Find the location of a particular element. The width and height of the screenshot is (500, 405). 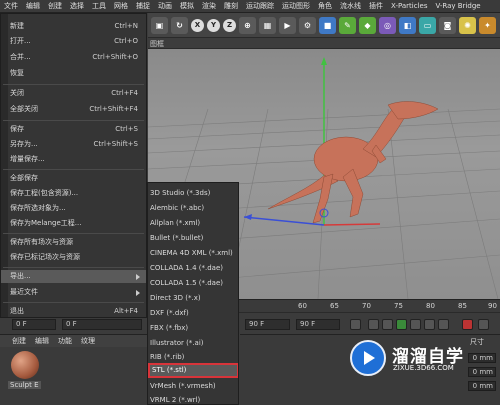

main-toolbar: ▣ ↻ X Y Z ⊕ ▦ ▶ ⚙ ■ ✎ ◆ ◎ ◧ ▭ ◙ ✺ ✦ is located at coordinates (324, 25).